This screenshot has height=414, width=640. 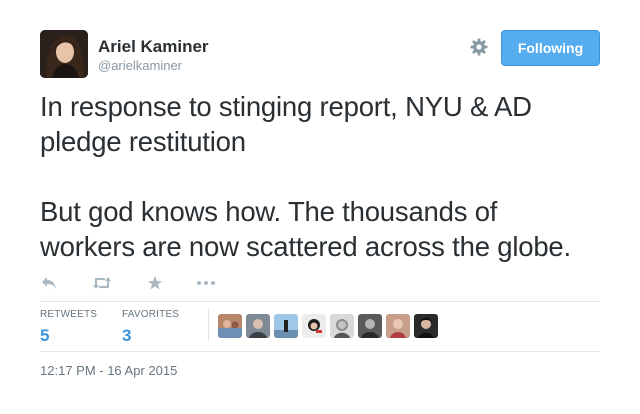 What do you see at coordinates (479, 47) in the screenshot?
I see `gear-icon` at bounding box center [479, 47].